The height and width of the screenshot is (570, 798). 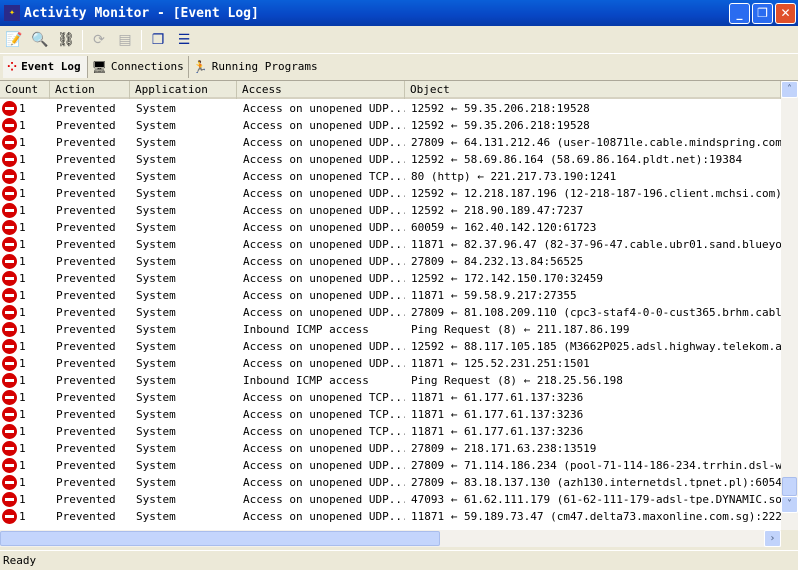 I want to click on report-icon: ▤, so click(x=125, y=40).